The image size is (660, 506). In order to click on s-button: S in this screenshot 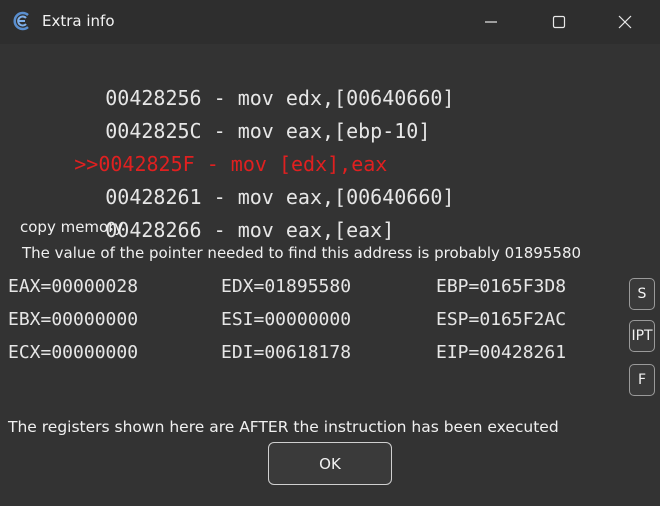, I will do `click(642, 294)`.